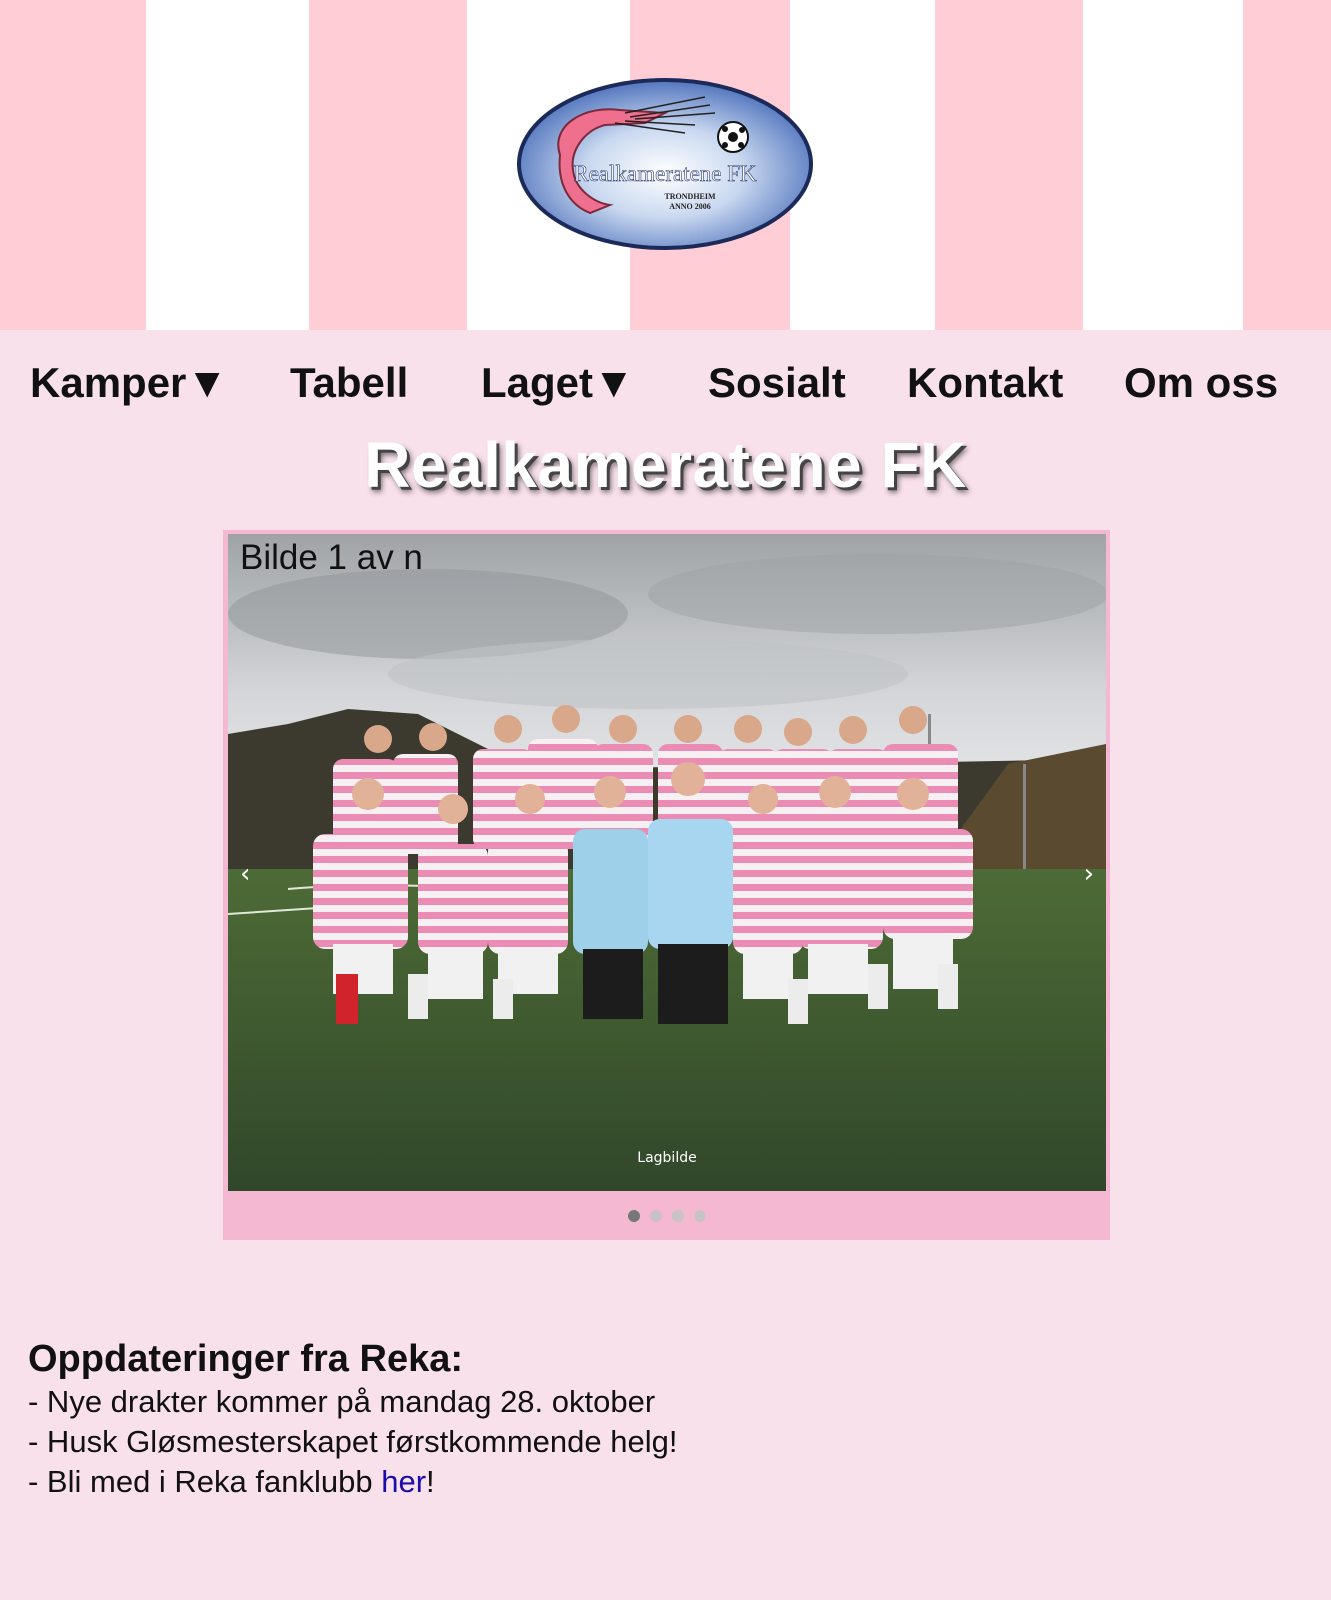  I want to click on next-slide-button: ›, so click(1089, 874).